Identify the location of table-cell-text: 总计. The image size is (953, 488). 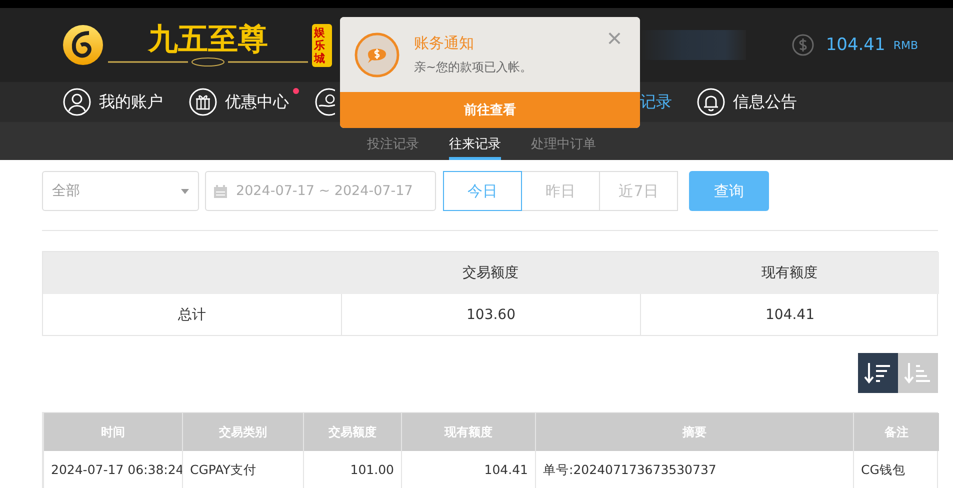
(192, 315).